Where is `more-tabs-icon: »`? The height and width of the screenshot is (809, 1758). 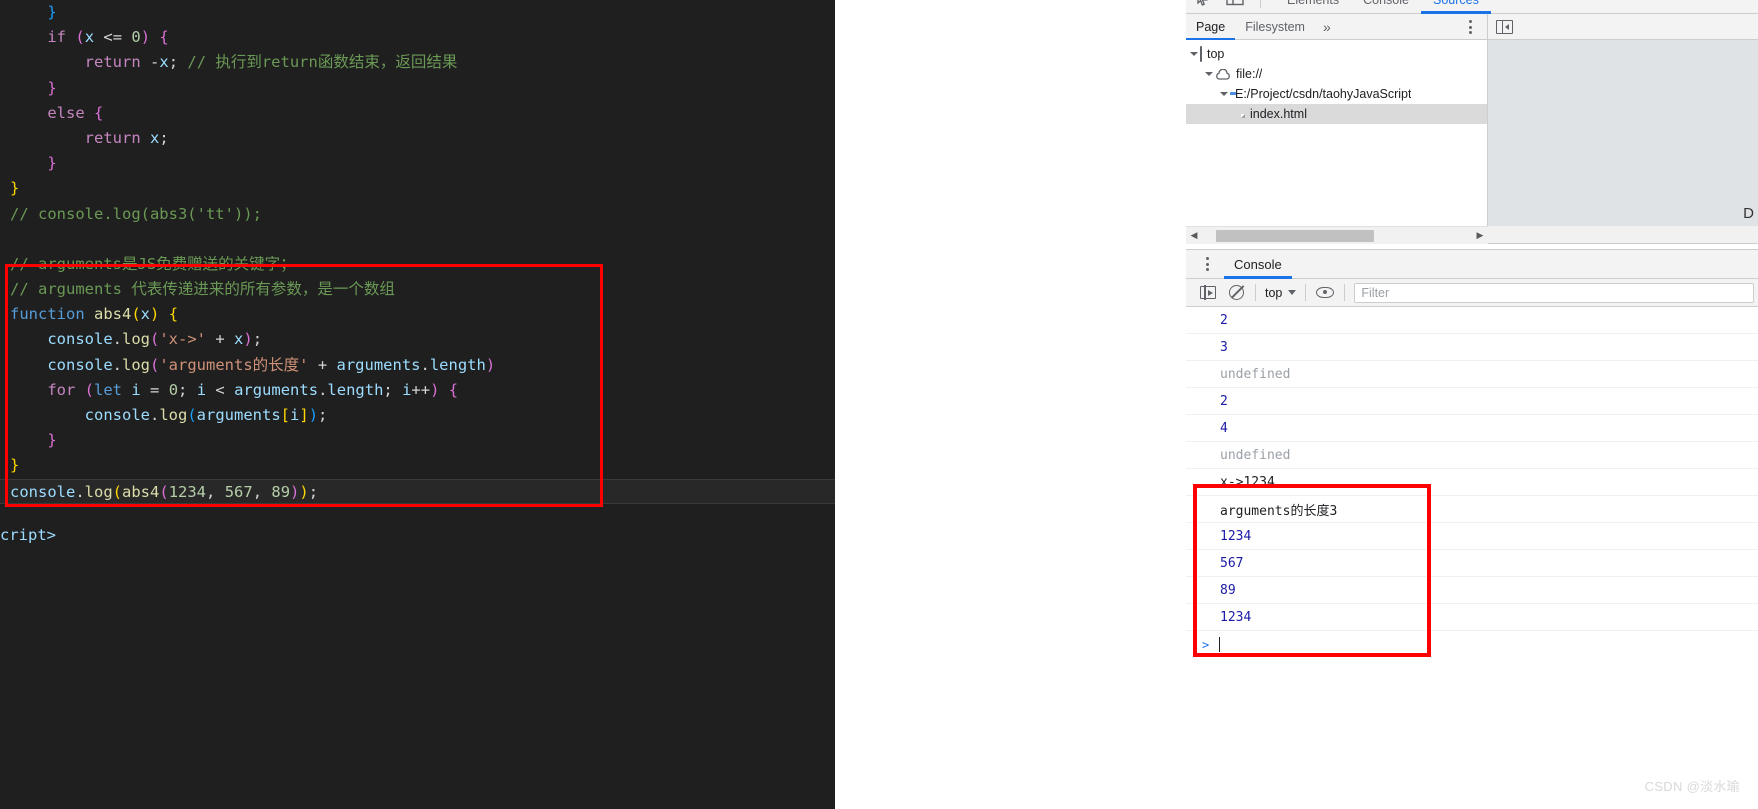 more-tabs-icon: » is located at coordinates (1327, 27).